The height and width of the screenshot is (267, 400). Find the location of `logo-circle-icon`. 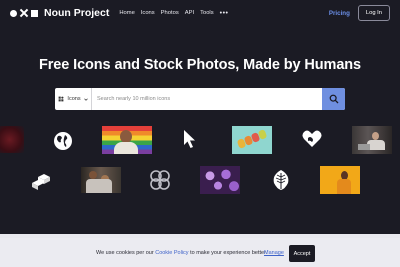

logo-circle-icon is located at coordinates (13, 13).